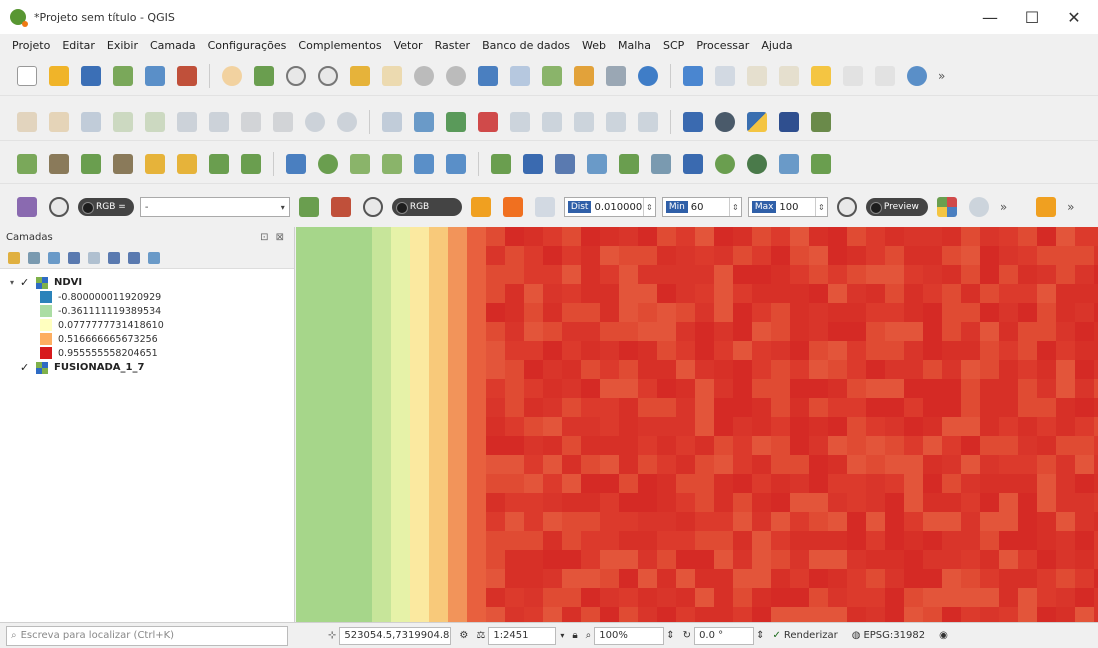 Image resolution: width=1098 pixels, height=648 pixels. Describe the element at coordinates (552, 122) in the screenshot. I see `label-move-icon` at that location.